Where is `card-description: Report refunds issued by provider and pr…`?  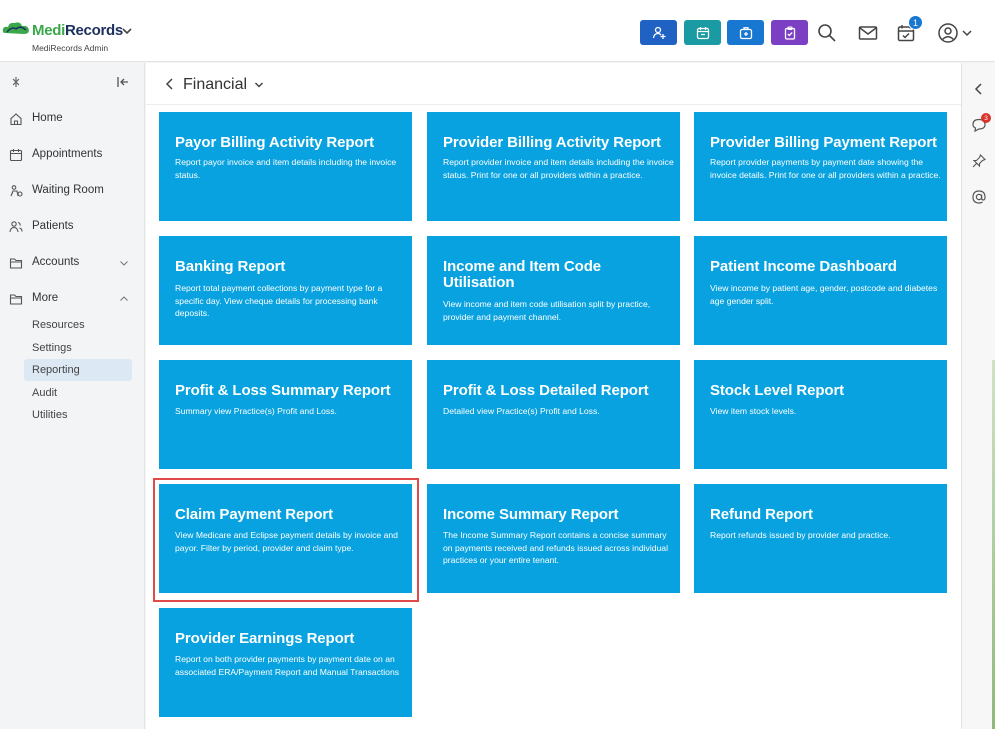 card-description: Report refunds issued by provider and pr… is located at coordinates (800, 535).